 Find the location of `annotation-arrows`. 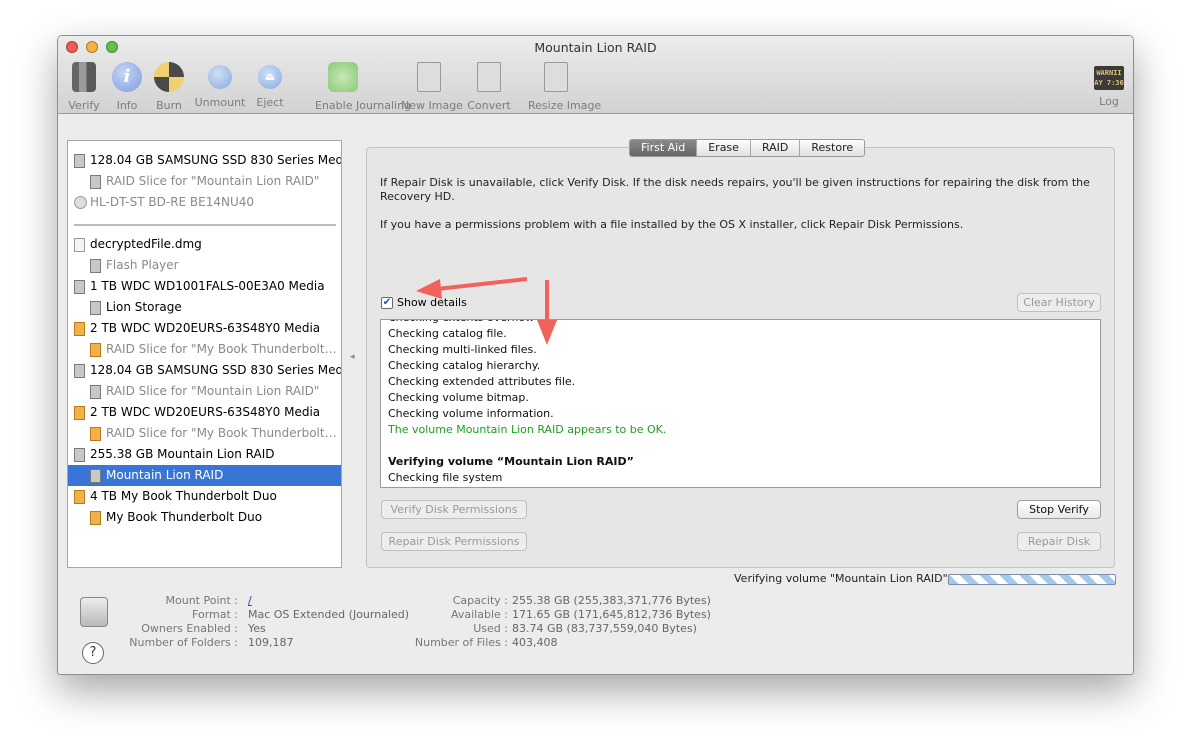

annotation-arrows is located at coordinates (486, 311).